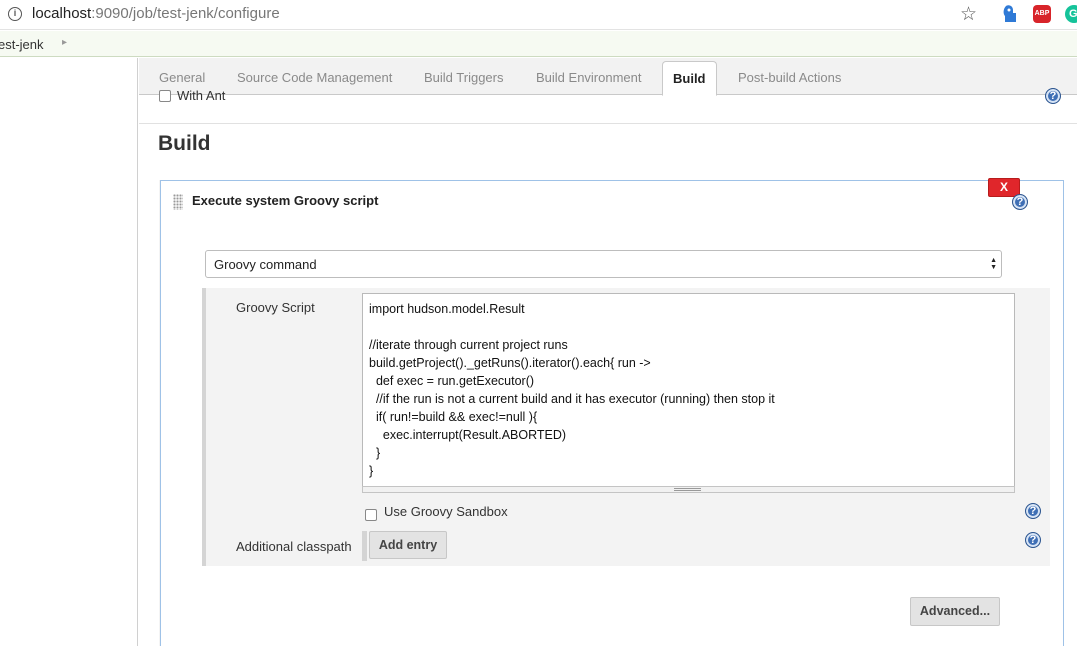  Describe the element at coordinates (608, 123) in the screenshot. I see `section-divider` at that location.